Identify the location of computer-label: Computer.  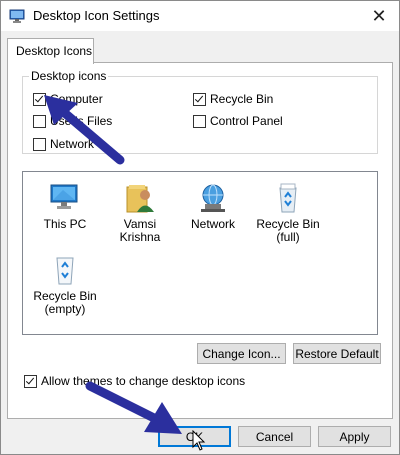
(76, 99).